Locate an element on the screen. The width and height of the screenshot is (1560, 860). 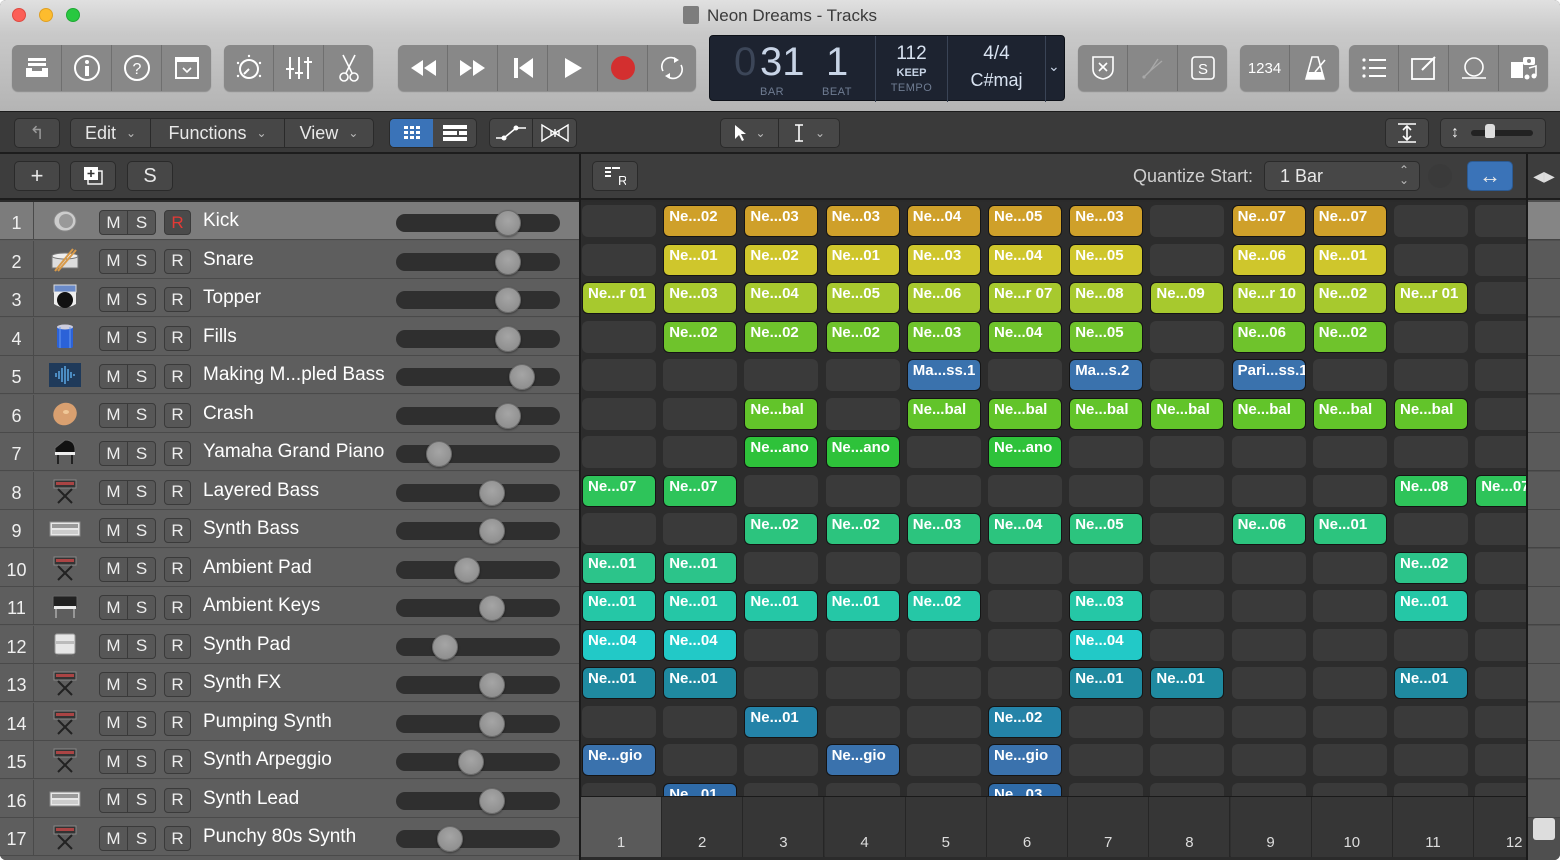
follow-button: ↔ is located at coordinates (1490, 176).